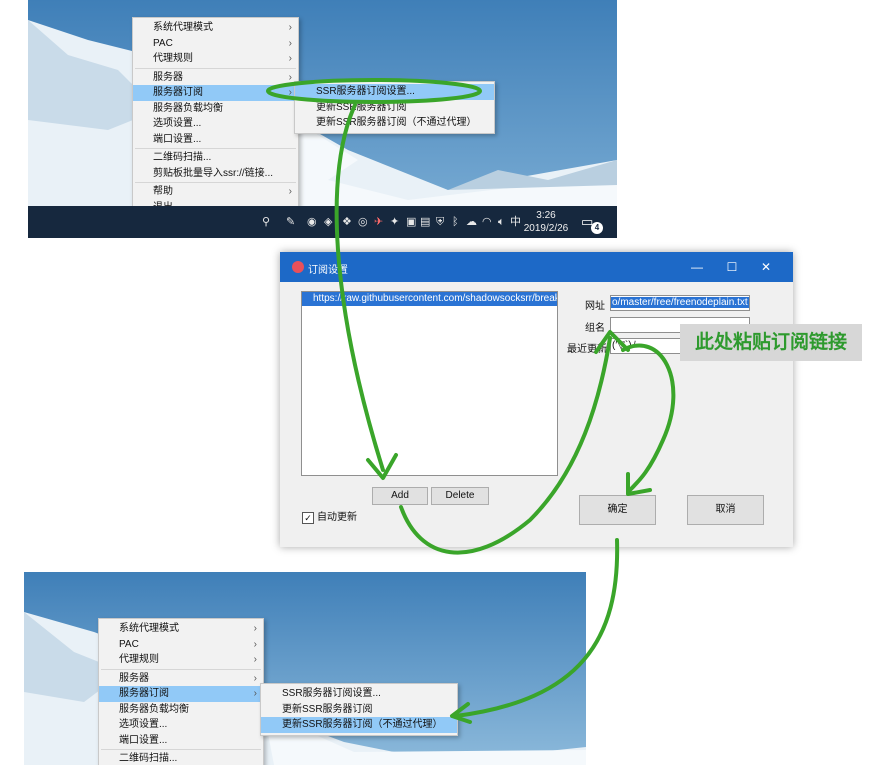  What do you see at coordinates (394, 222) in the screenshot?
I see `app-icon: ✦` at bounding box center [394, 222].